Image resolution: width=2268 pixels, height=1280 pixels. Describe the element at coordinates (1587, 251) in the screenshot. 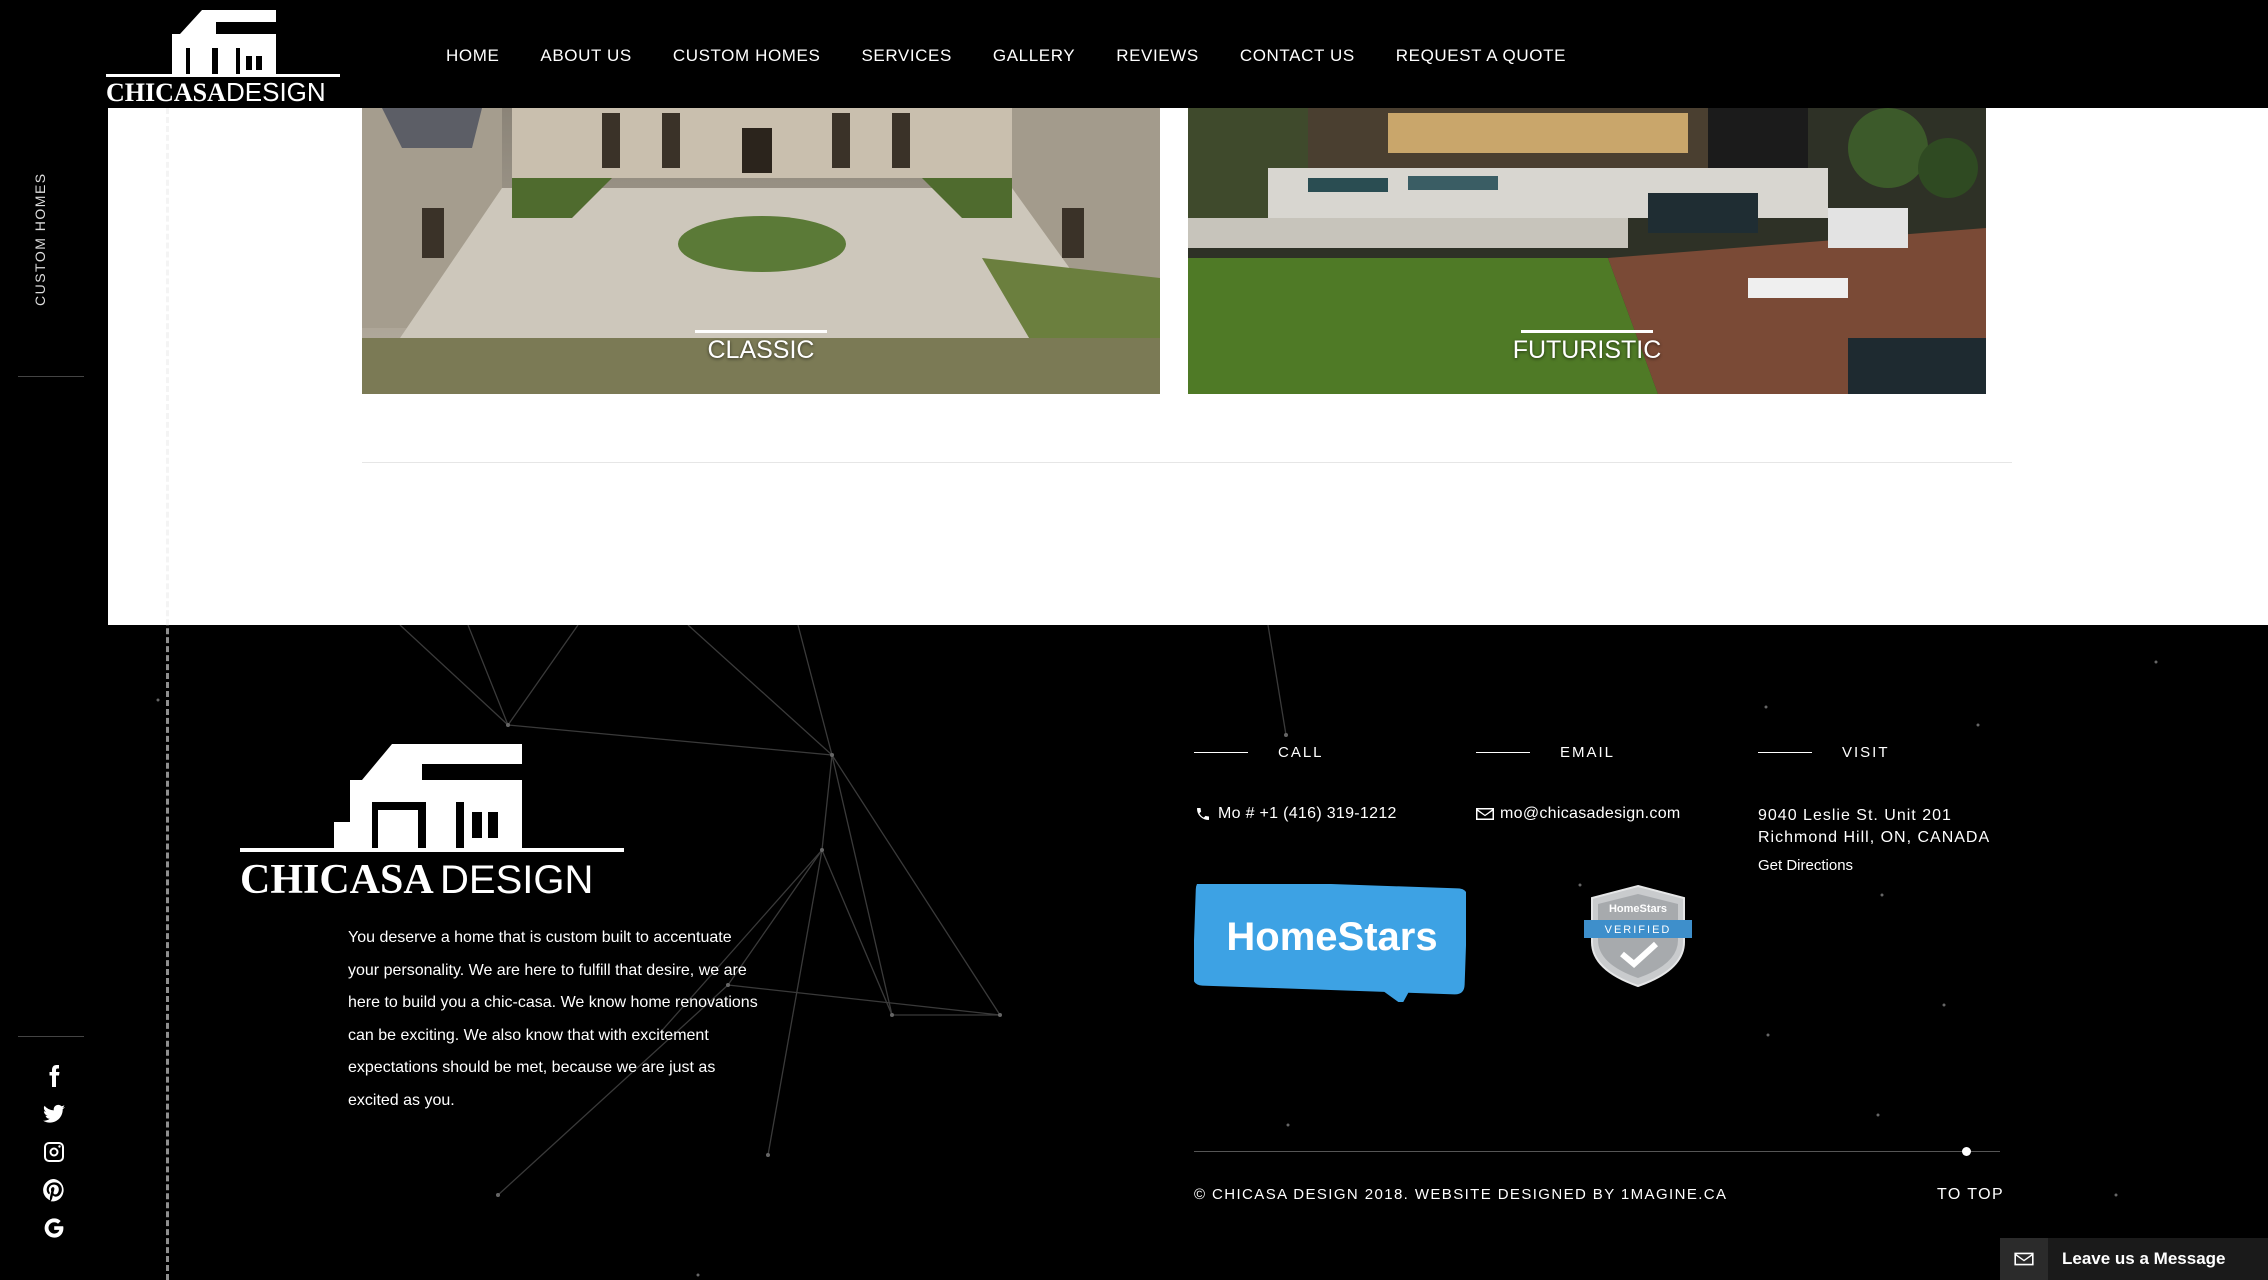

I see `card-futuristic: FUTURISTIC` at that location.